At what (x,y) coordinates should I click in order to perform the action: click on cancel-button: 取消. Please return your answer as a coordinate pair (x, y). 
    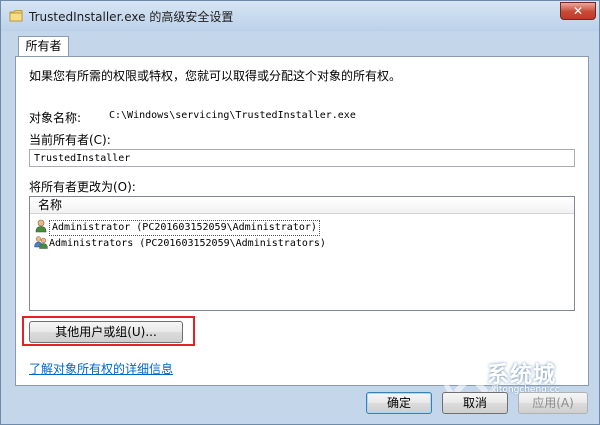
    Looking at the image, I should click on (475, 403).